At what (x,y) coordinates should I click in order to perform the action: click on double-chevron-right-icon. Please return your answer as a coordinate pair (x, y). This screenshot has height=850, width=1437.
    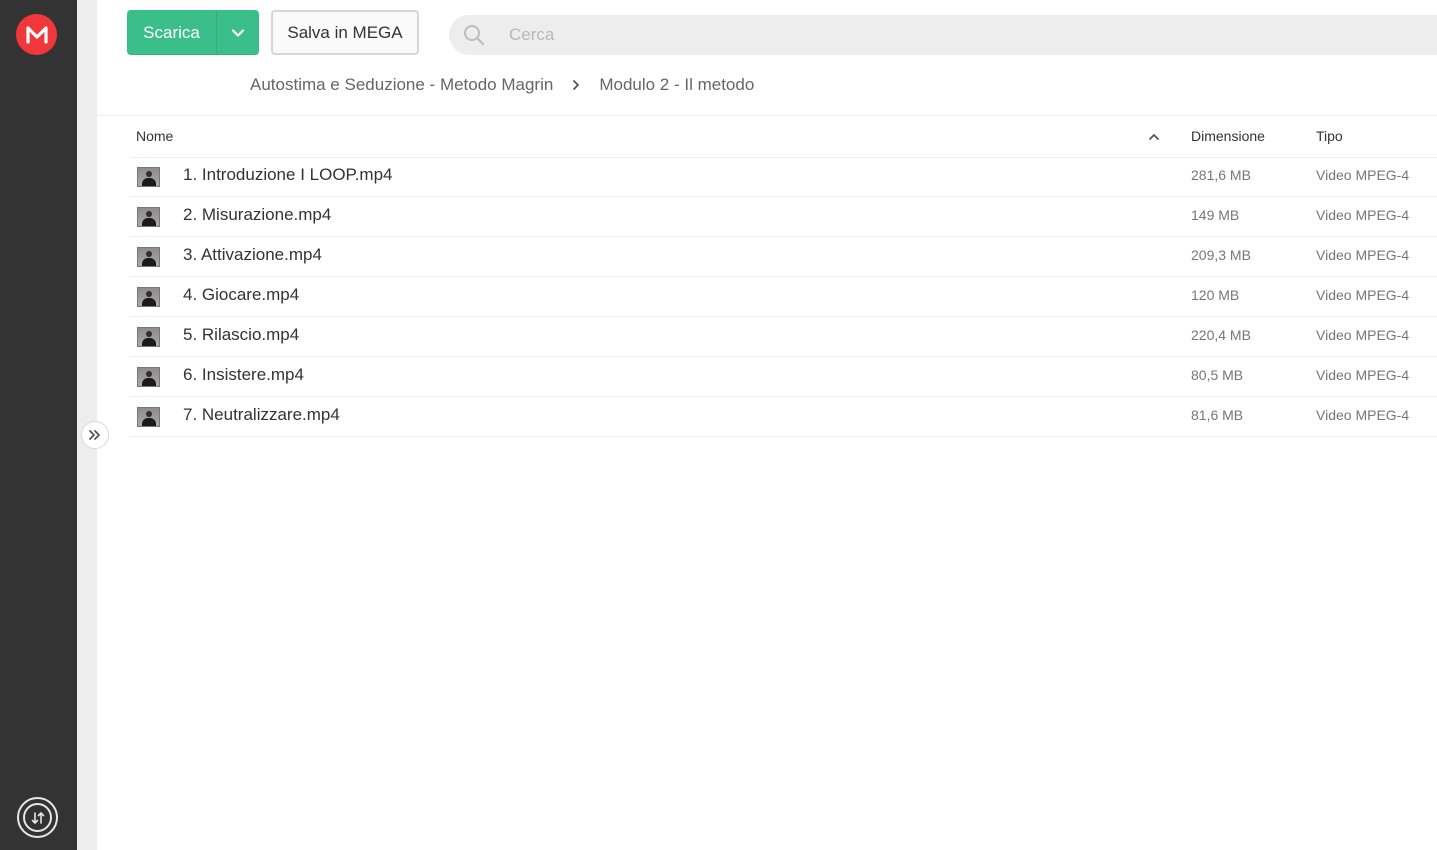
    Looking at the image, I should click on (94, 435).